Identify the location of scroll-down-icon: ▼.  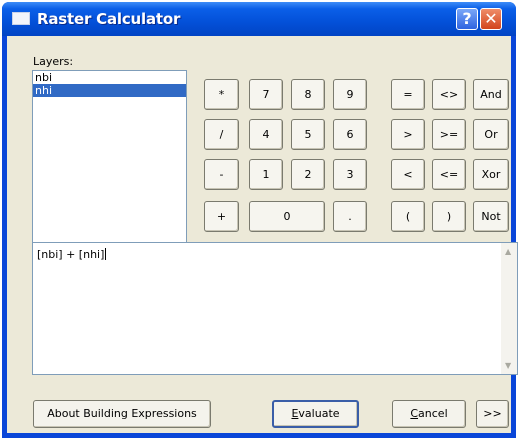
(508, 365).